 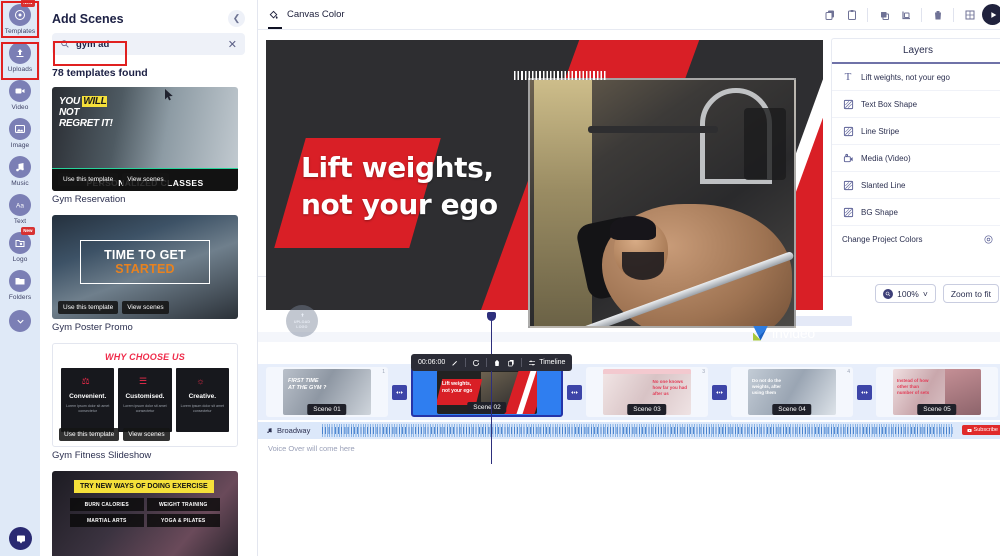 I want to click on audio-waveform-core, so click(x=637, y=430).